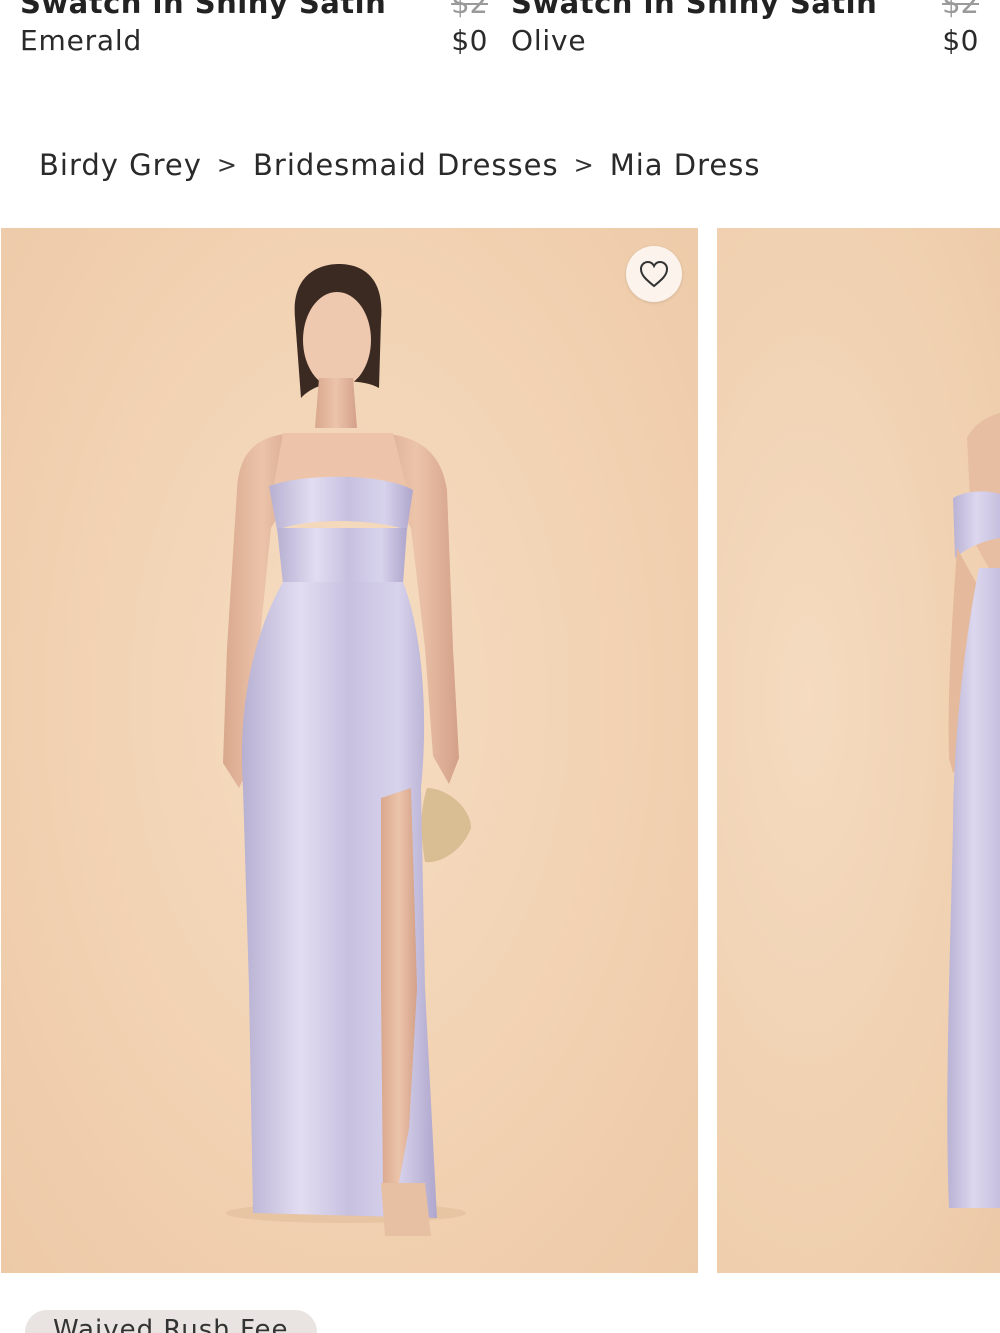  I want to click on swatch-card-emerald: Swatch in Shiny Satin $2 Emerald $0, so click(255, 35).